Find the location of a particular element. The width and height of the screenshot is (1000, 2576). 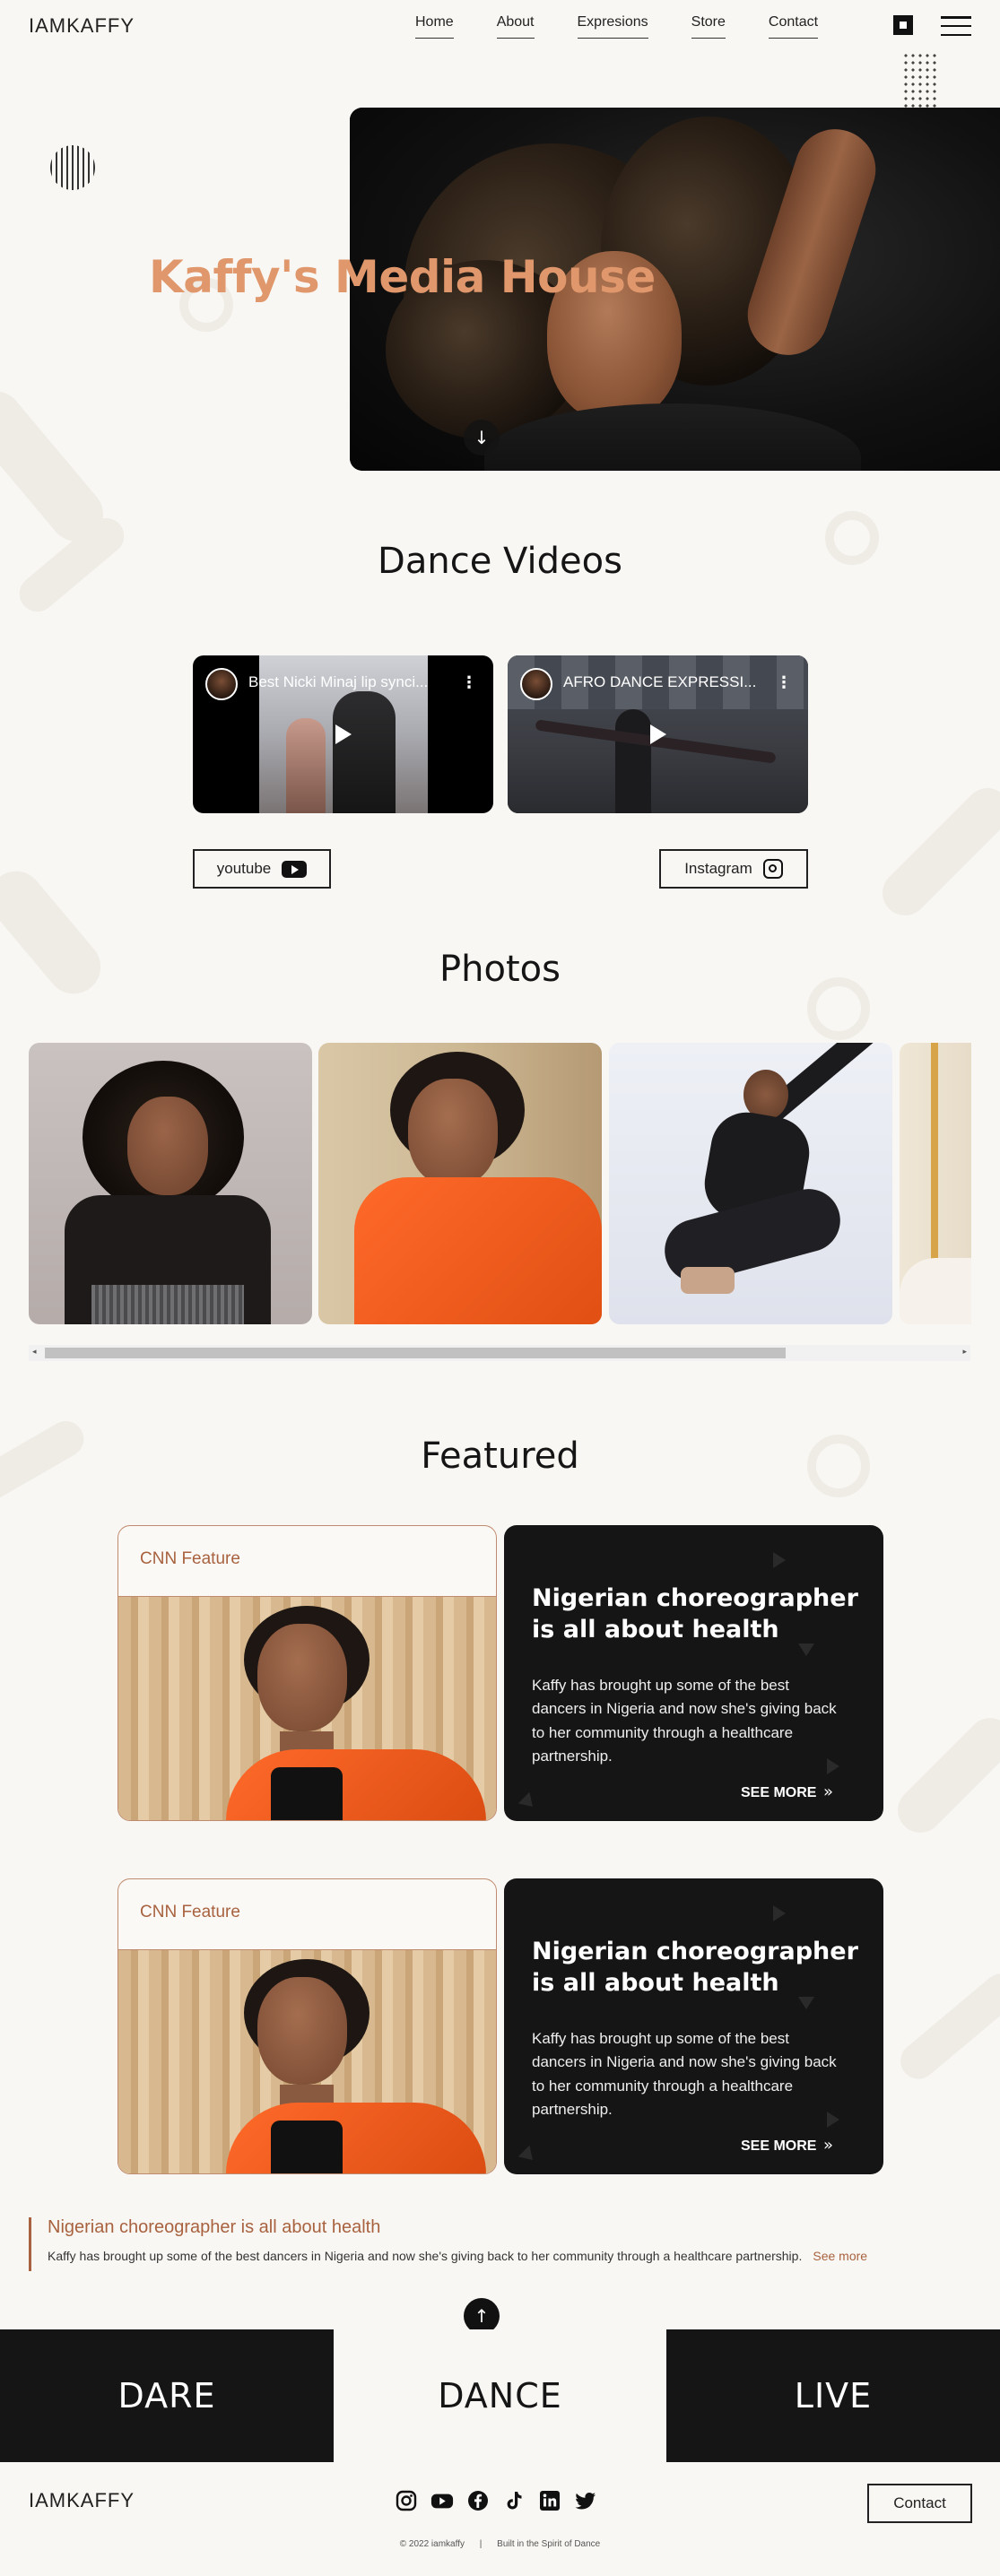

copyright-text: © 2022 iamkaffy is located at coordinates (432, 2544).